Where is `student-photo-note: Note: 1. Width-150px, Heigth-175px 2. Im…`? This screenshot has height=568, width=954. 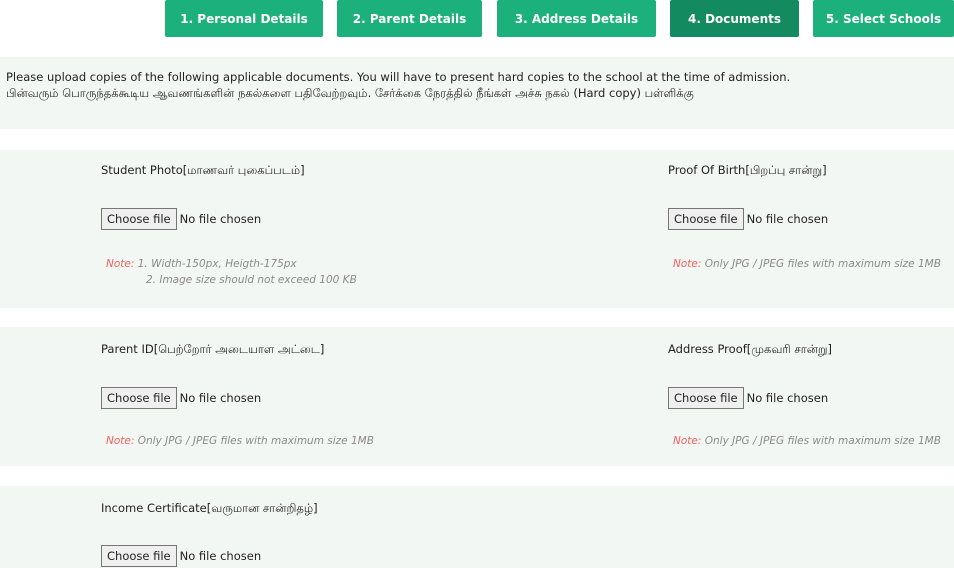
student-photo-note: Note: 1. Width-150px, Heigth-175px 2. Im… is located at coordinates (231, 272).